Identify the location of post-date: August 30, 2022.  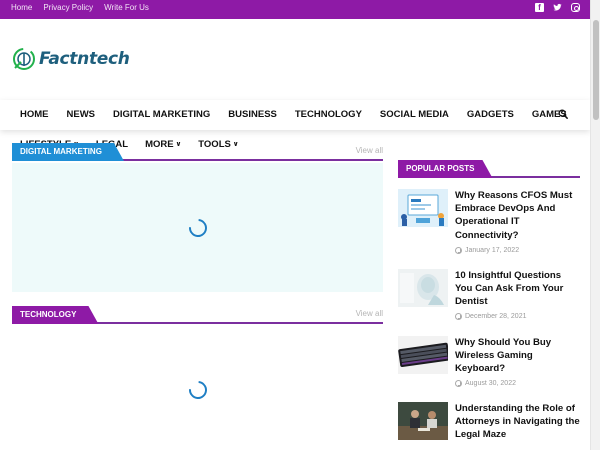
(485, 383).